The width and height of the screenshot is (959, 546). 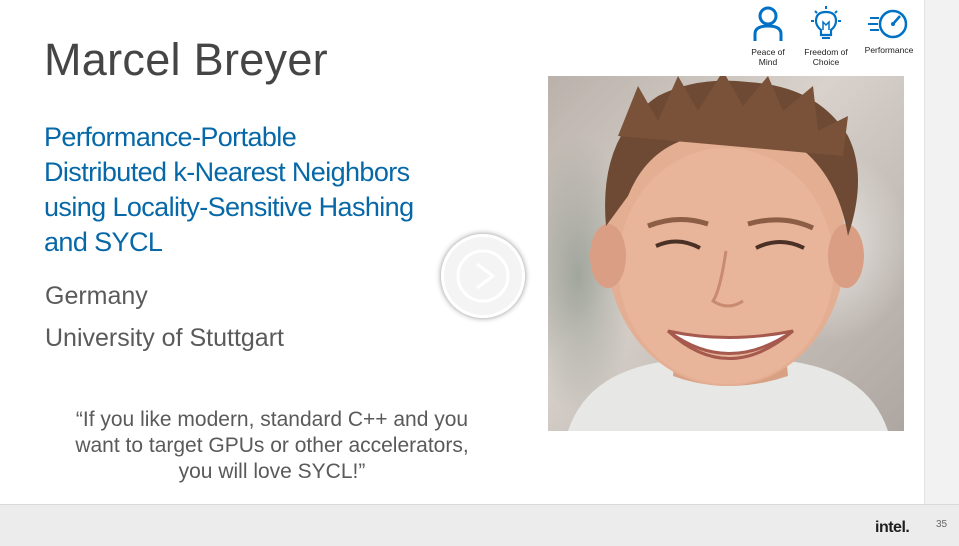 What do you see at coordinates (272, 471) in the screenshot?
I see `quote-line: you will love SYCL!”` at bounding box center [272, 471].